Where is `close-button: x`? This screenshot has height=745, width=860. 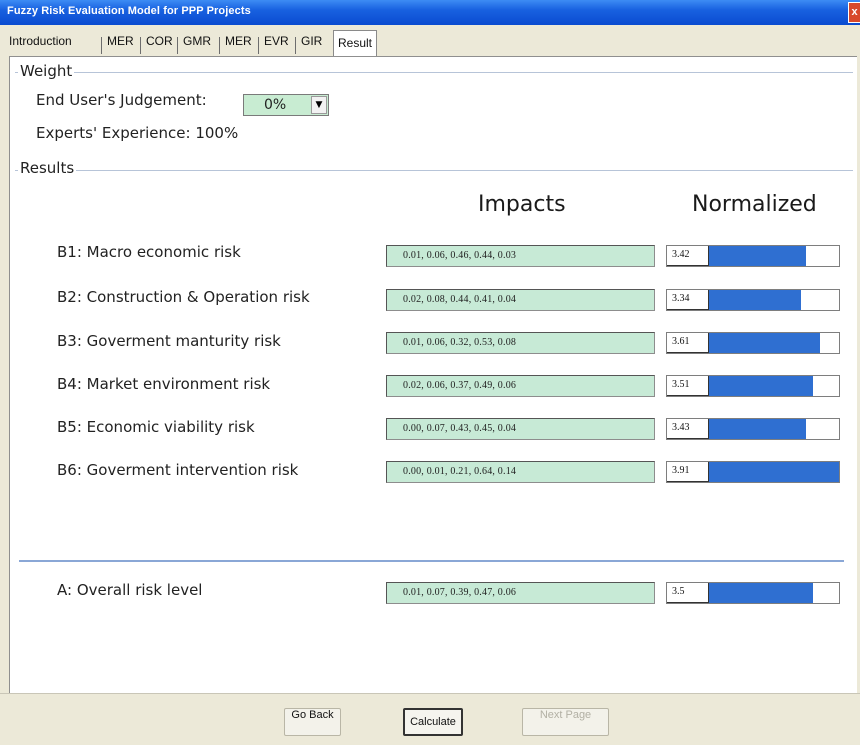
close-button: x is located at coordinates (854, 12).